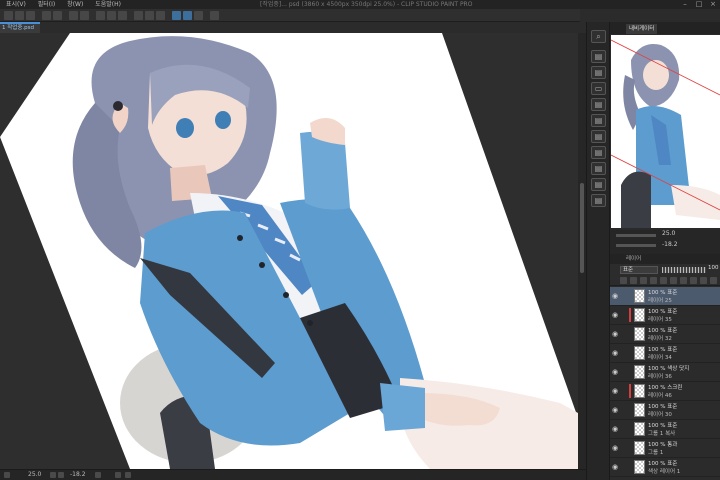 This screenshot has height=480, width=720. What do you see at coordinates (30, 15) in the screenshot?
I see `save-icon` at bounding box center [30, 15].